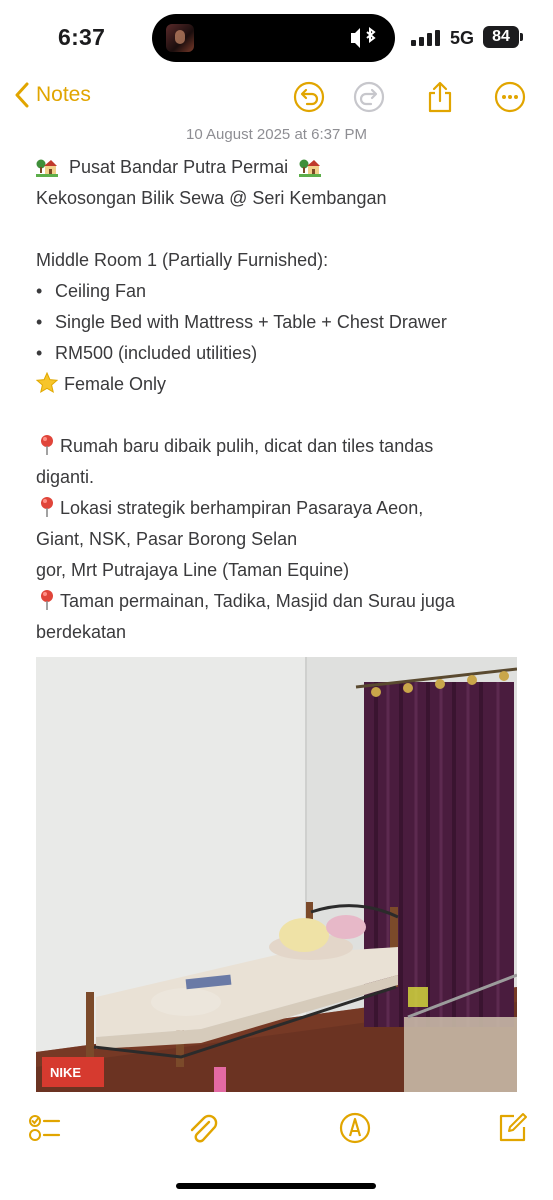 This screenshot has width=553, height=1200. What do you see at coordinates (81, 632) in the screenshot?
I see `pin-text-continued: berdekatan` at bounding box center [81, 632].